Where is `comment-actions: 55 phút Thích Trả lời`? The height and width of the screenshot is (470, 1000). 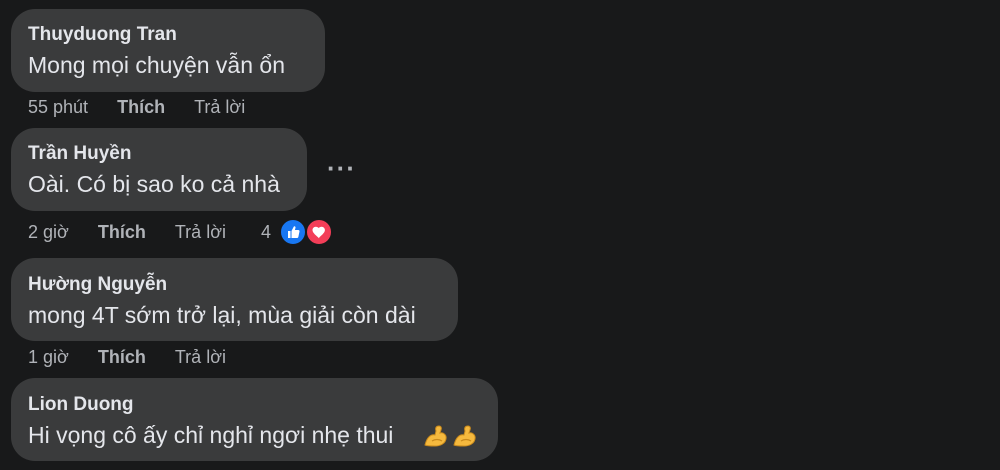
comment-actions: 55 phút Thích Trả lời is located at coordinates (136, 107).